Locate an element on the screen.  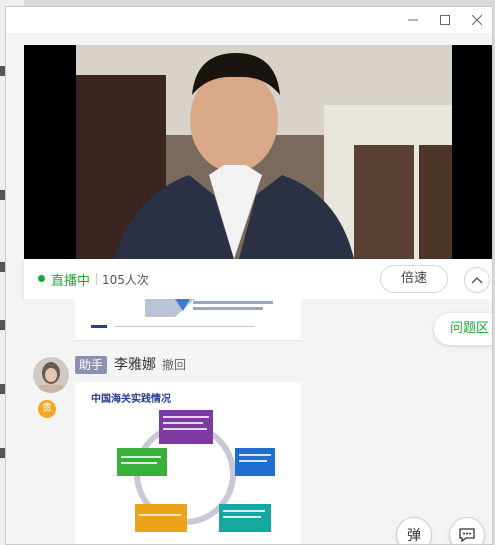
role-badge: 助手 is located at coordinates (91, 365).